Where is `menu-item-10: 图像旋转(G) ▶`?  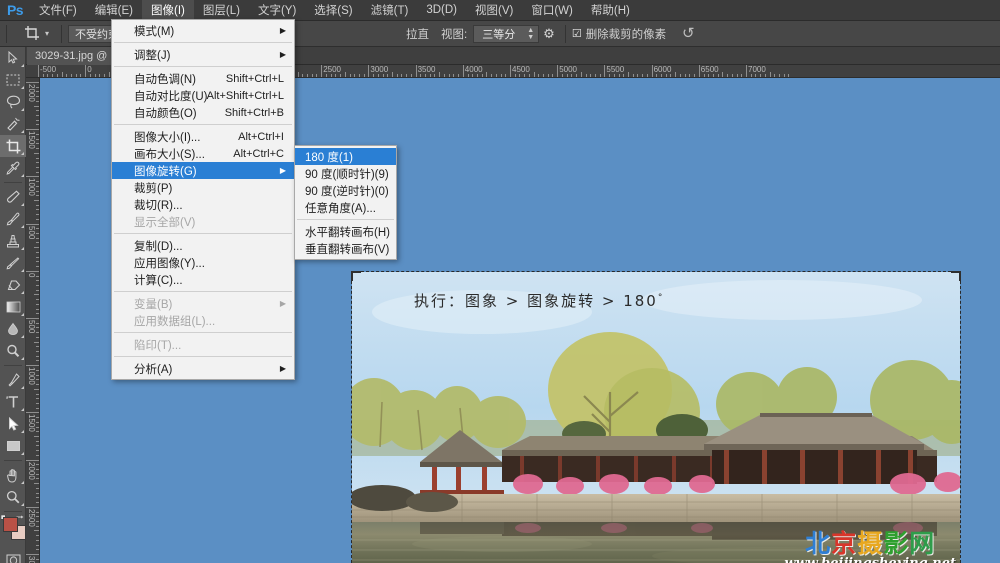
menu-item-10: 图像旋转(G) ▶ is located at coordinates (203, 170).